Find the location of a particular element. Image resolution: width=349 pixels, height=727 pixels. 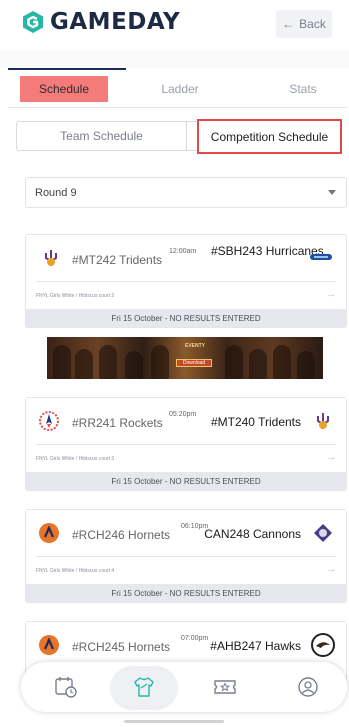

away-team-name: CAN248 Cannons is located at coordinates (252, 534).